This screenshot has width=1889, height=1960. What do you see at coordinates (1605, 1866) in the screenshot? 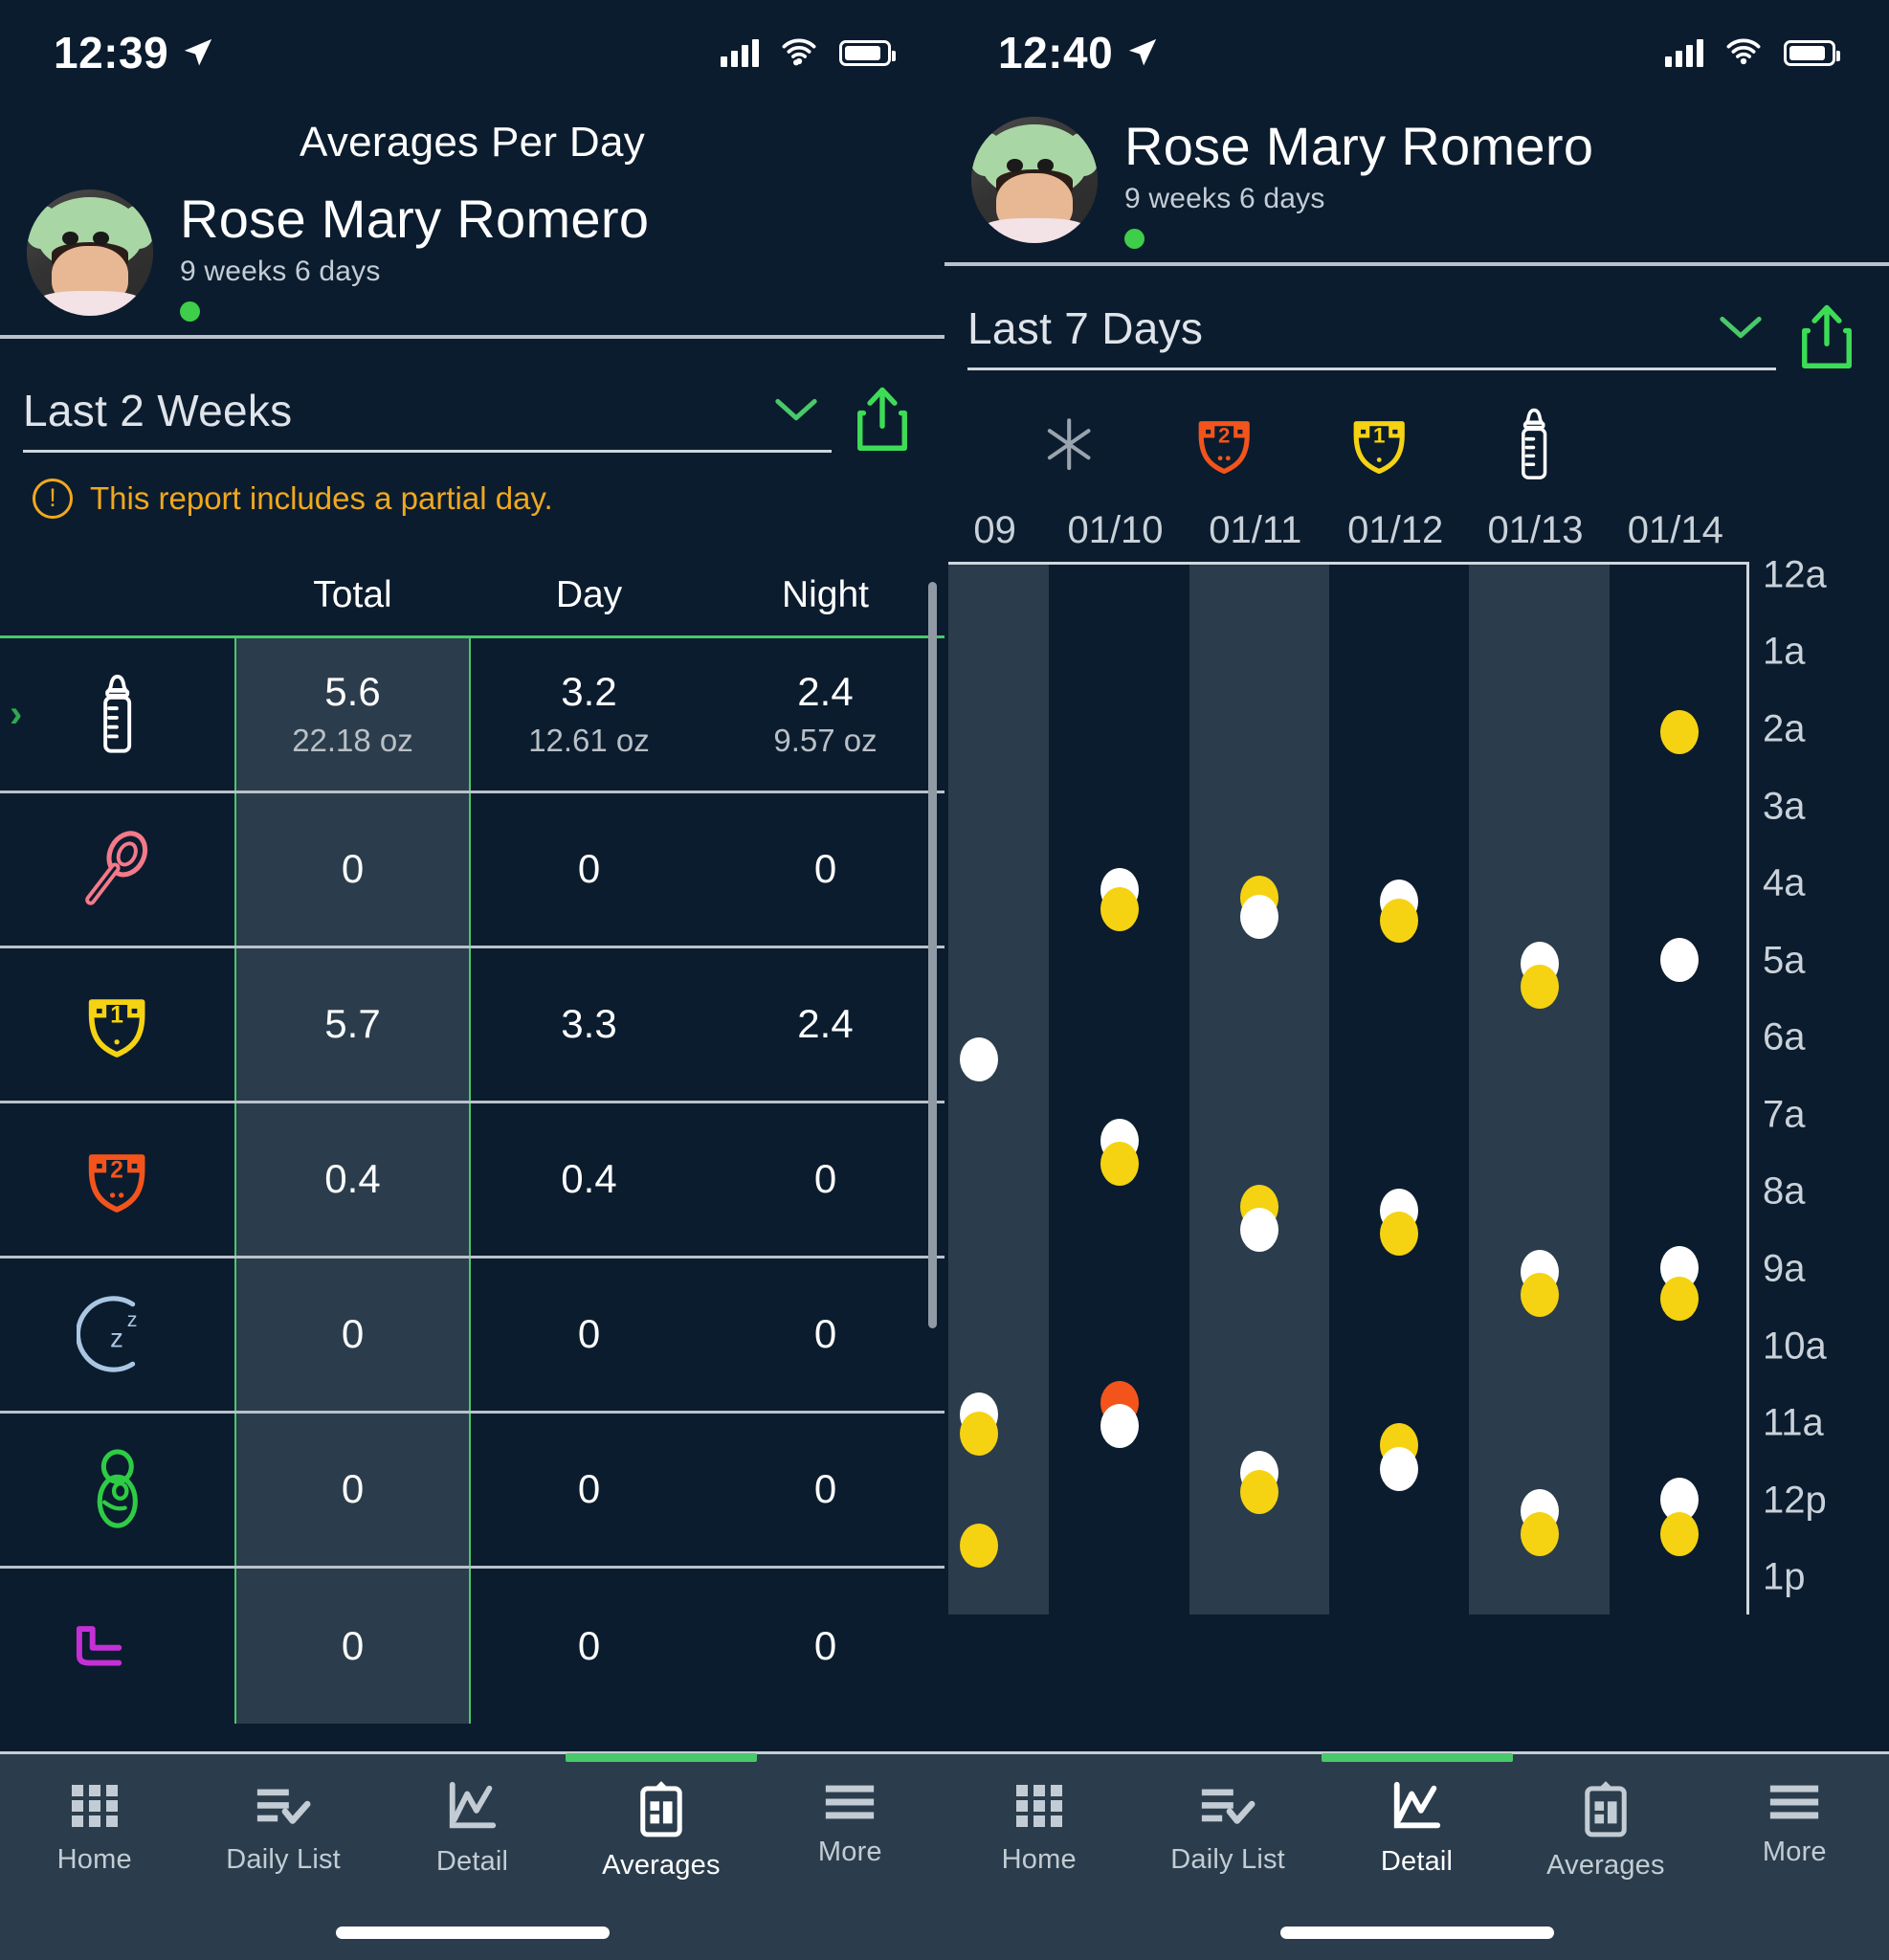
I see `tab-label: Averages` at bounding box center [1605, 1866].